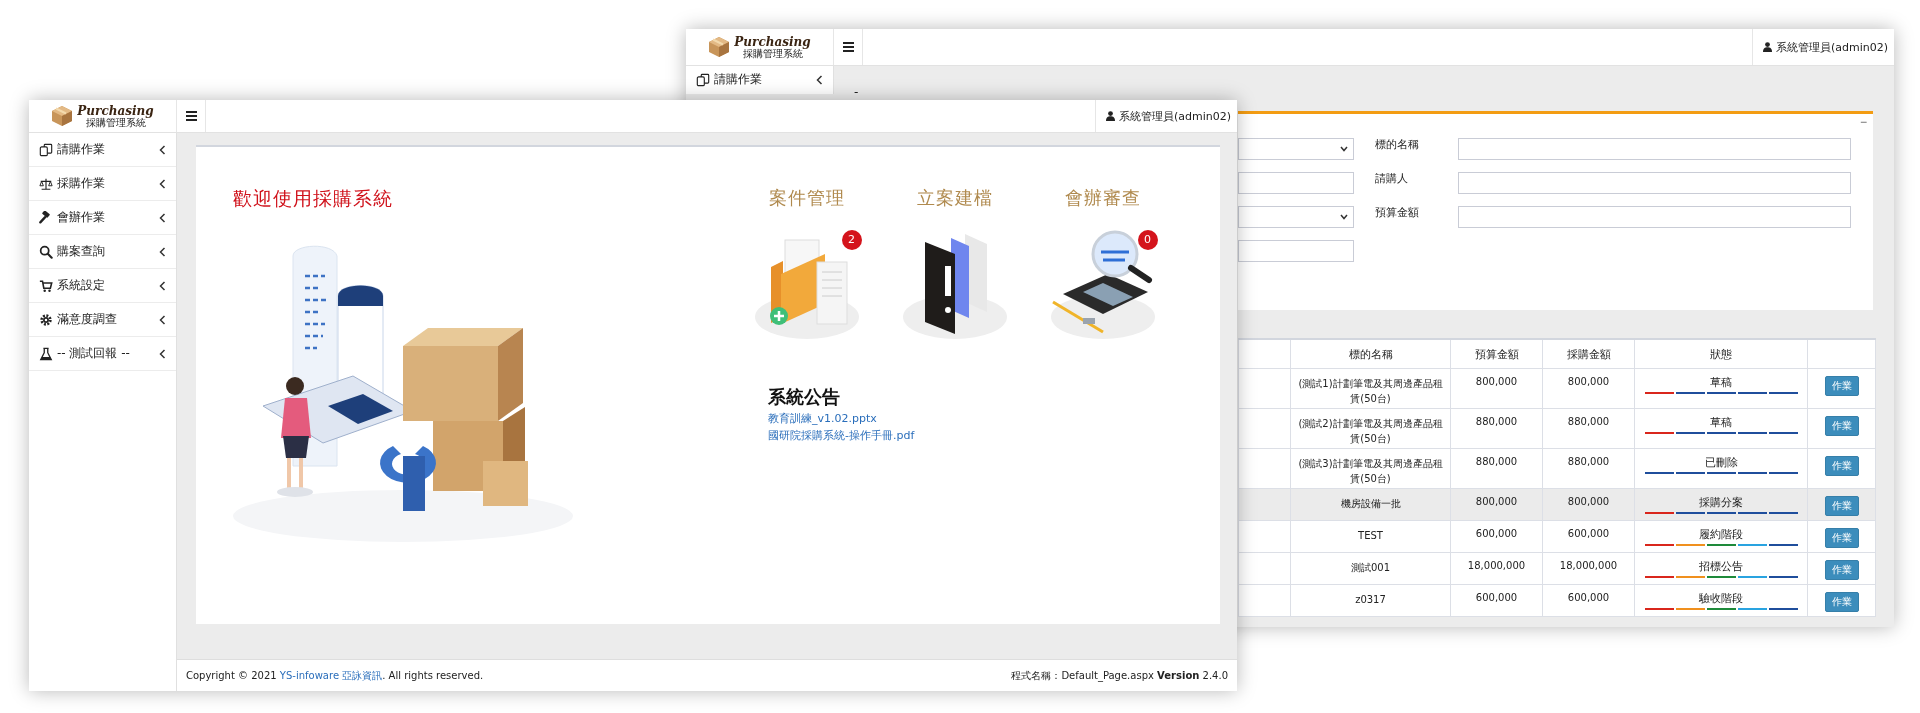 This screenshot has width=1920, height=713. Describe the element at coordinates (1863, 122) in the screenshot. I see `collapse-button: −` at that location.